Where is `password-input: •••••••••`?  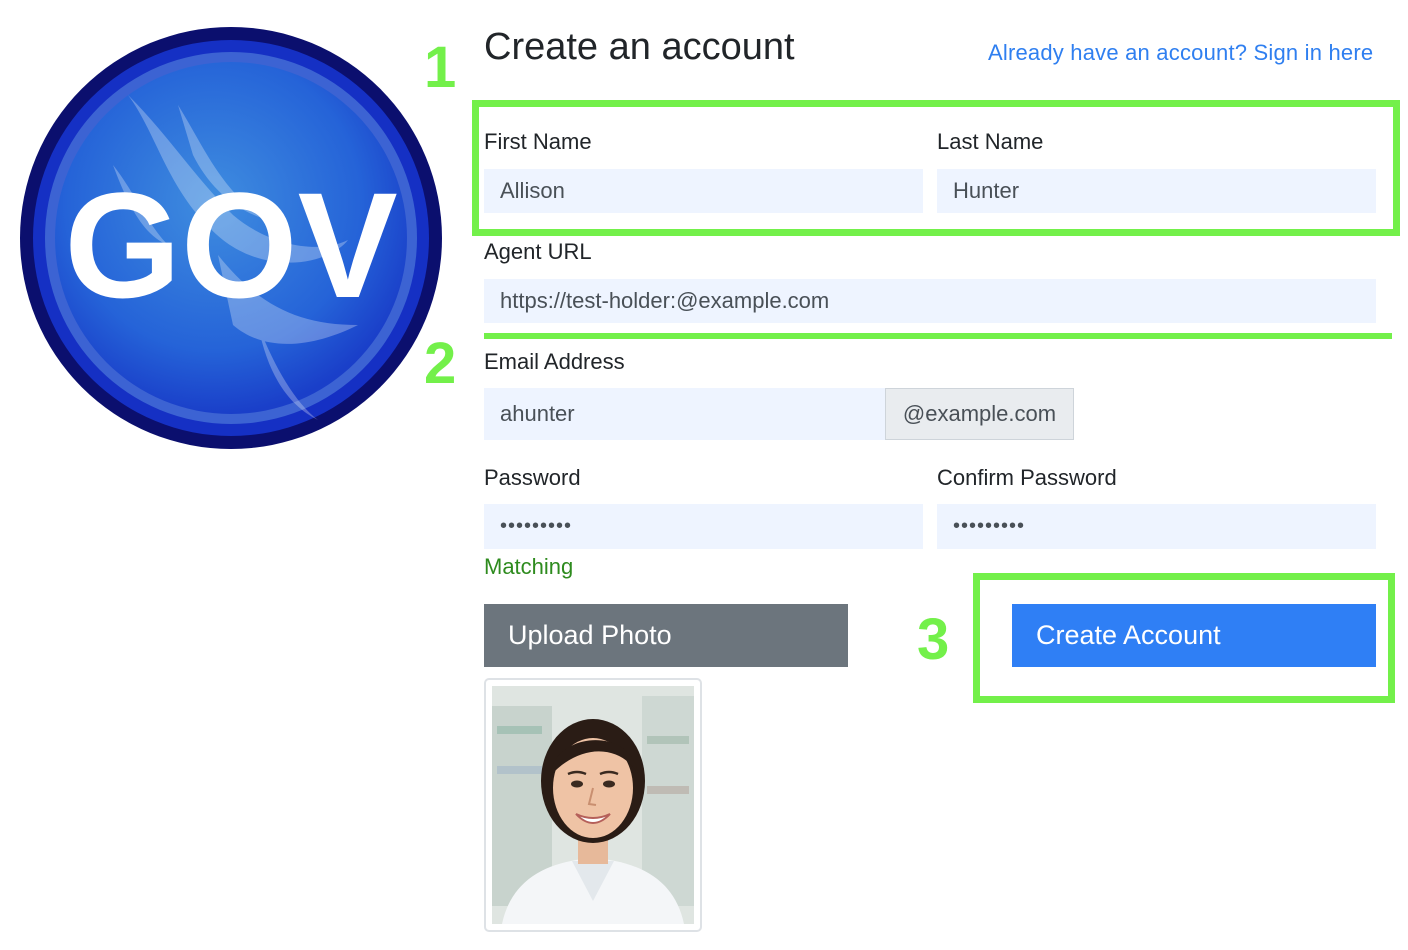 password-input: ••••••••• is located at coordinates (703, 526).